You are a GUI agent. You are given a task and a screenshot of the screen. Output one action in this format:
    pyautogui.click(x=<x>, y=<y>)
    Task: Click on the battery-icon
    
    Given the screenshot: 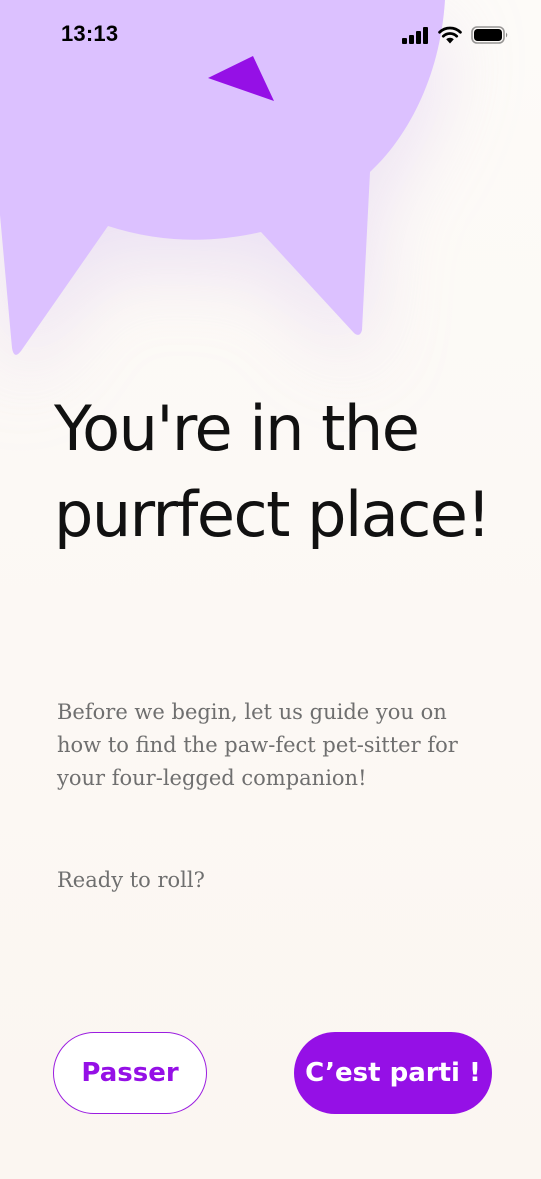 What is the action you would take?
    pyautogui.click(x=489, y=35)
    